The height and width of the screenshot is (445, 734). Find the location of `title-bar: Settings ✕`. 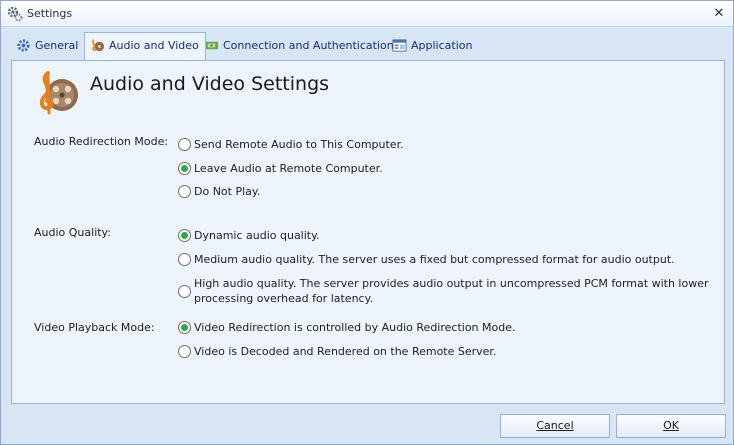

title-bar: Settings ✕ is located at coordinates (367, 14).